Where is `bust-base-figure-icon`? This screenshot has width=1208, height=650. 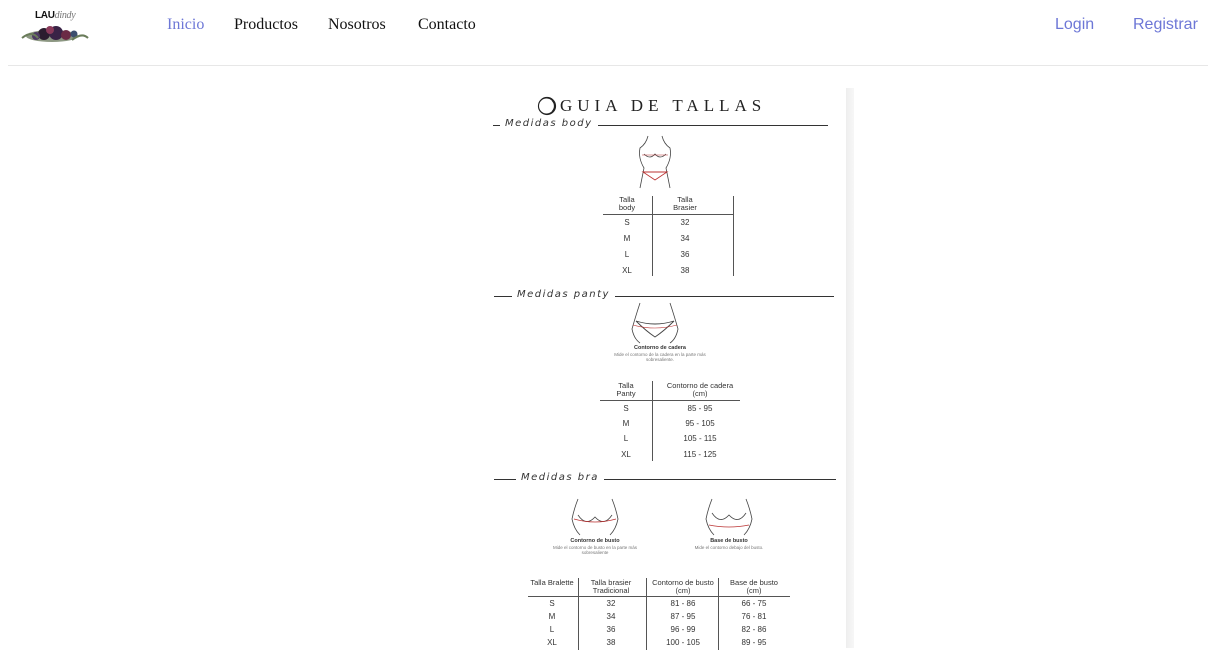 bust-base-figure-icon is located at coordinates (729, 517).